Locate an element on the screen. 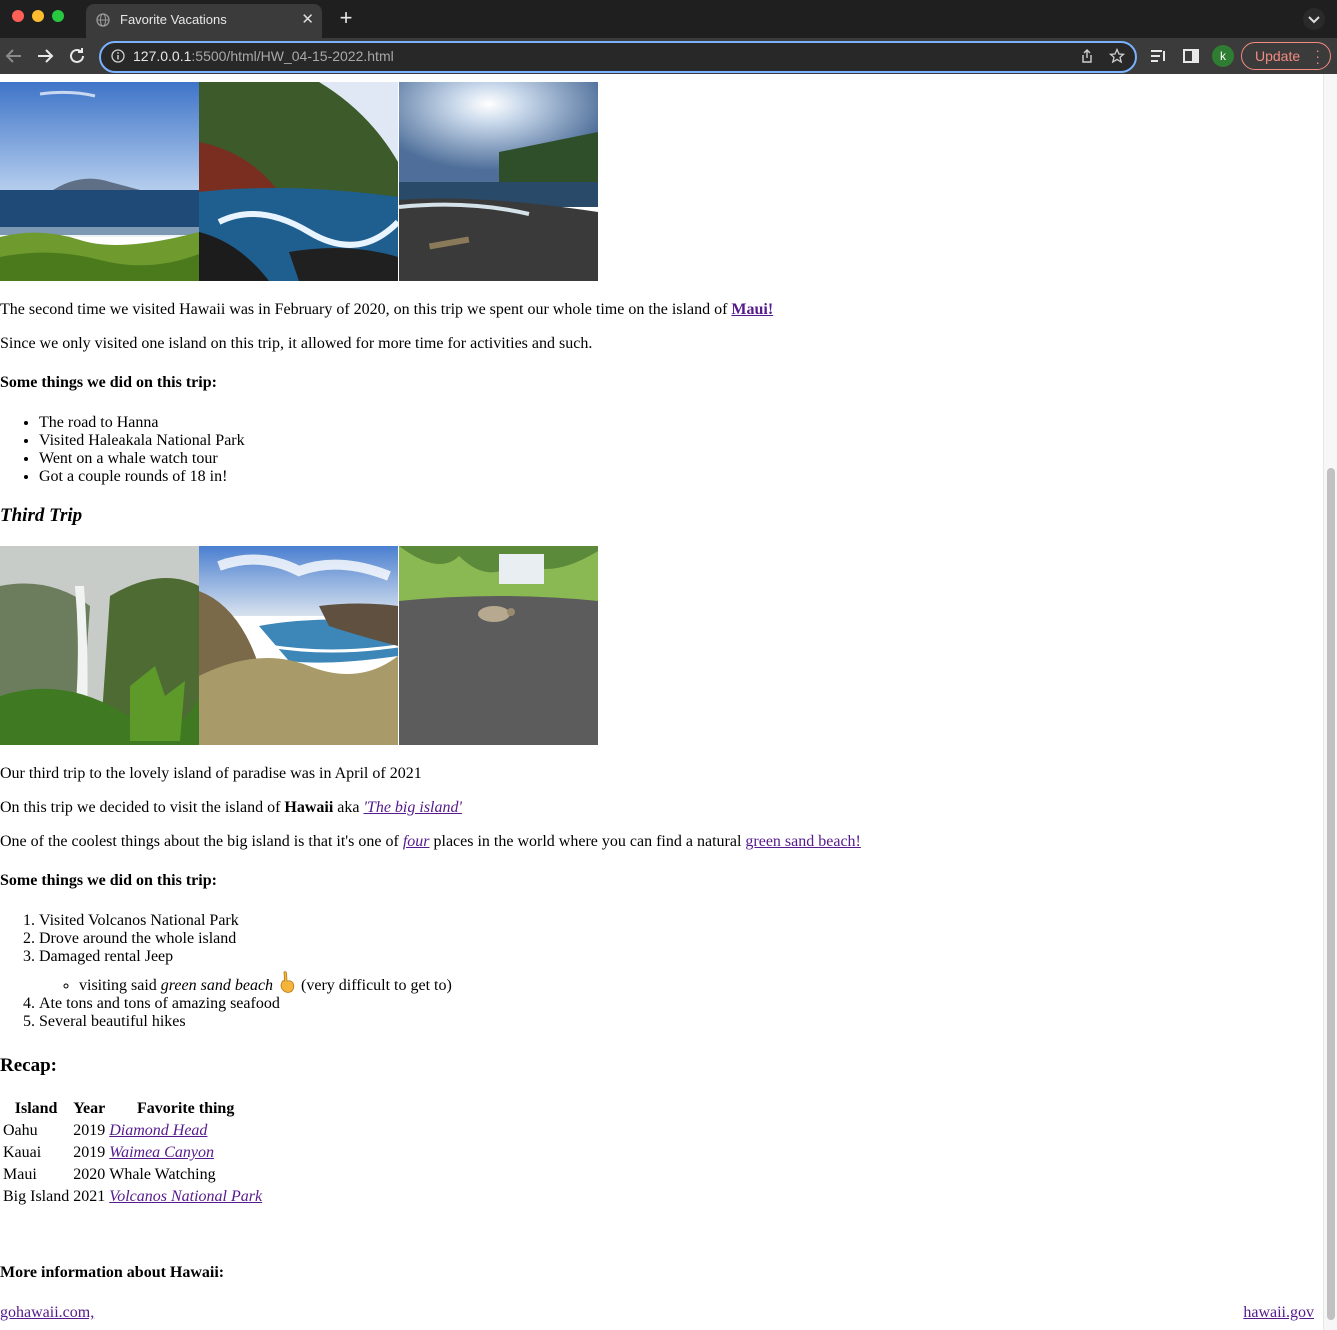  recap-heading: Recap: is located at coordinates (28, 1065).